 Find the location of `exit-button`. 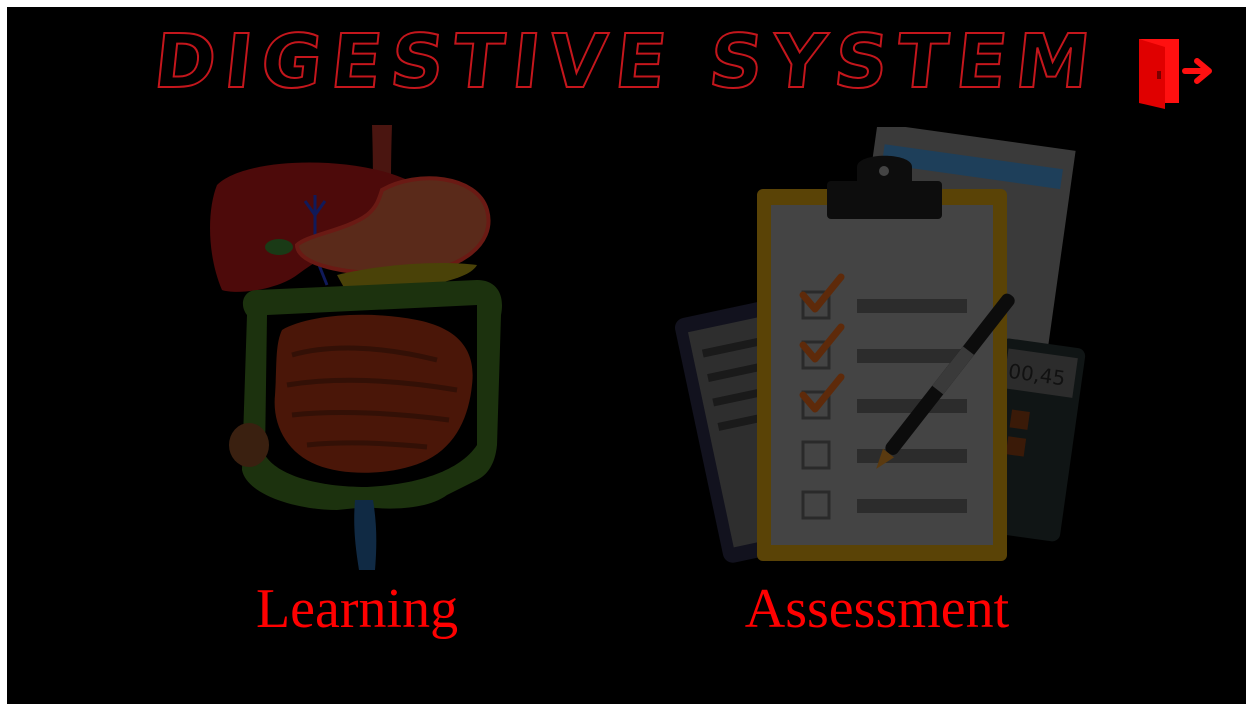

exit-button is located at coordinates (1177, 71).